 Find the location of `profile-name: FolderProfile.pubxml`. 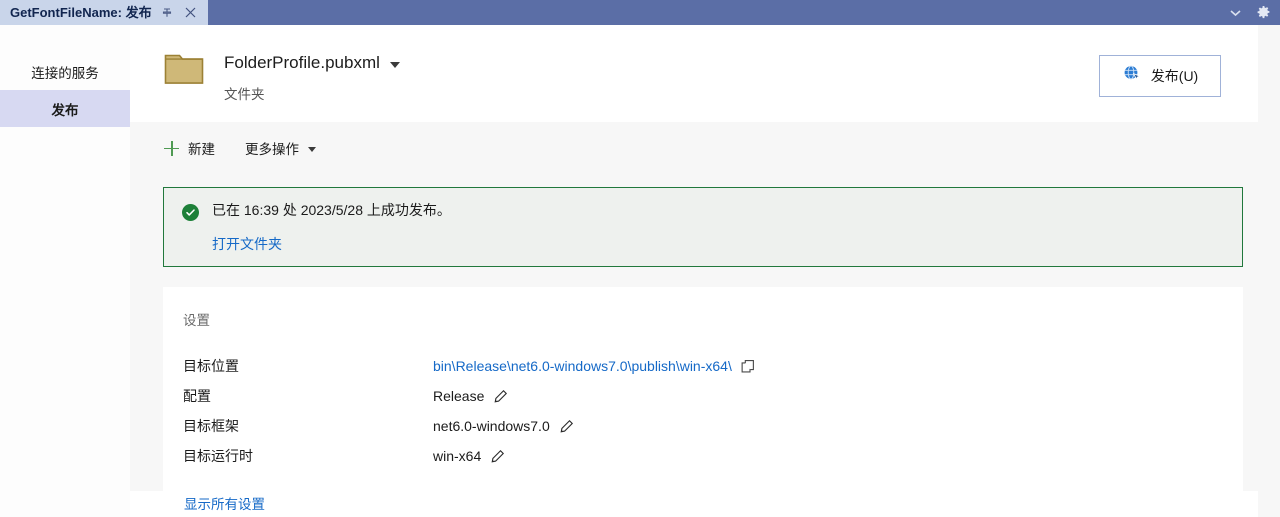

profile-name: FolderProfile.pubxml is located at coordinates (302, 62).